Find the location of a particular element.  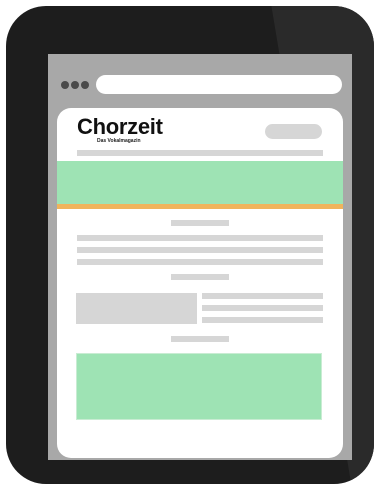

address-bar is located at coordinates (219, 84).